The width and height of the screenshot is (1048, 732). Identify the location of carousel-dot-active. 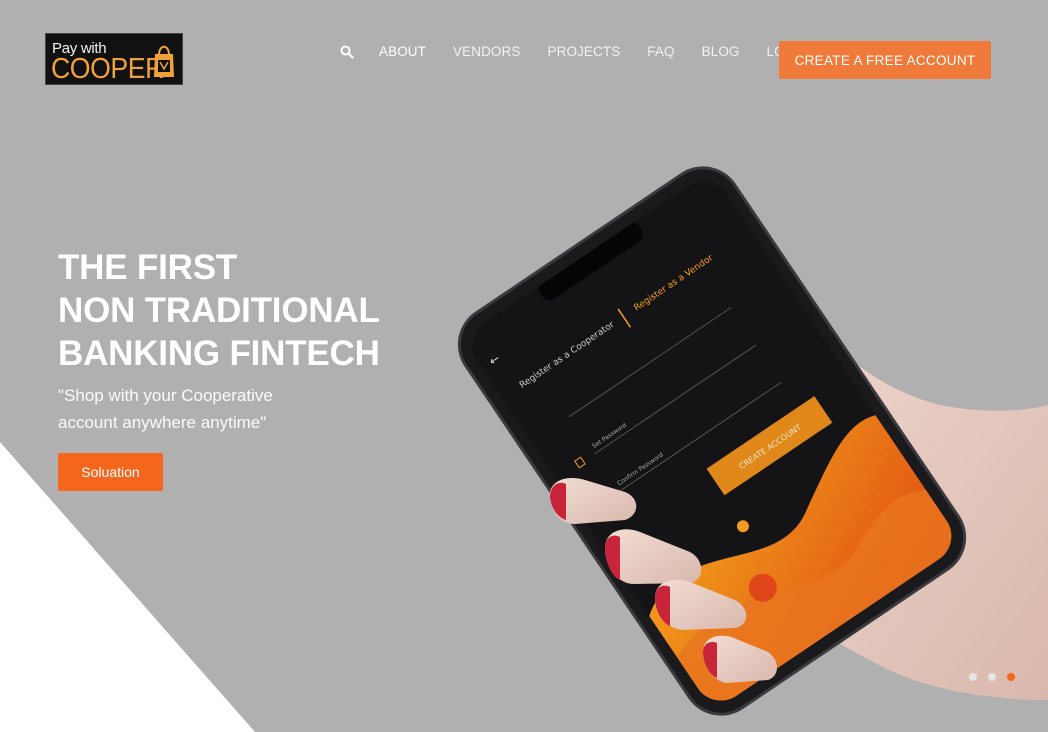
(1011, 677).